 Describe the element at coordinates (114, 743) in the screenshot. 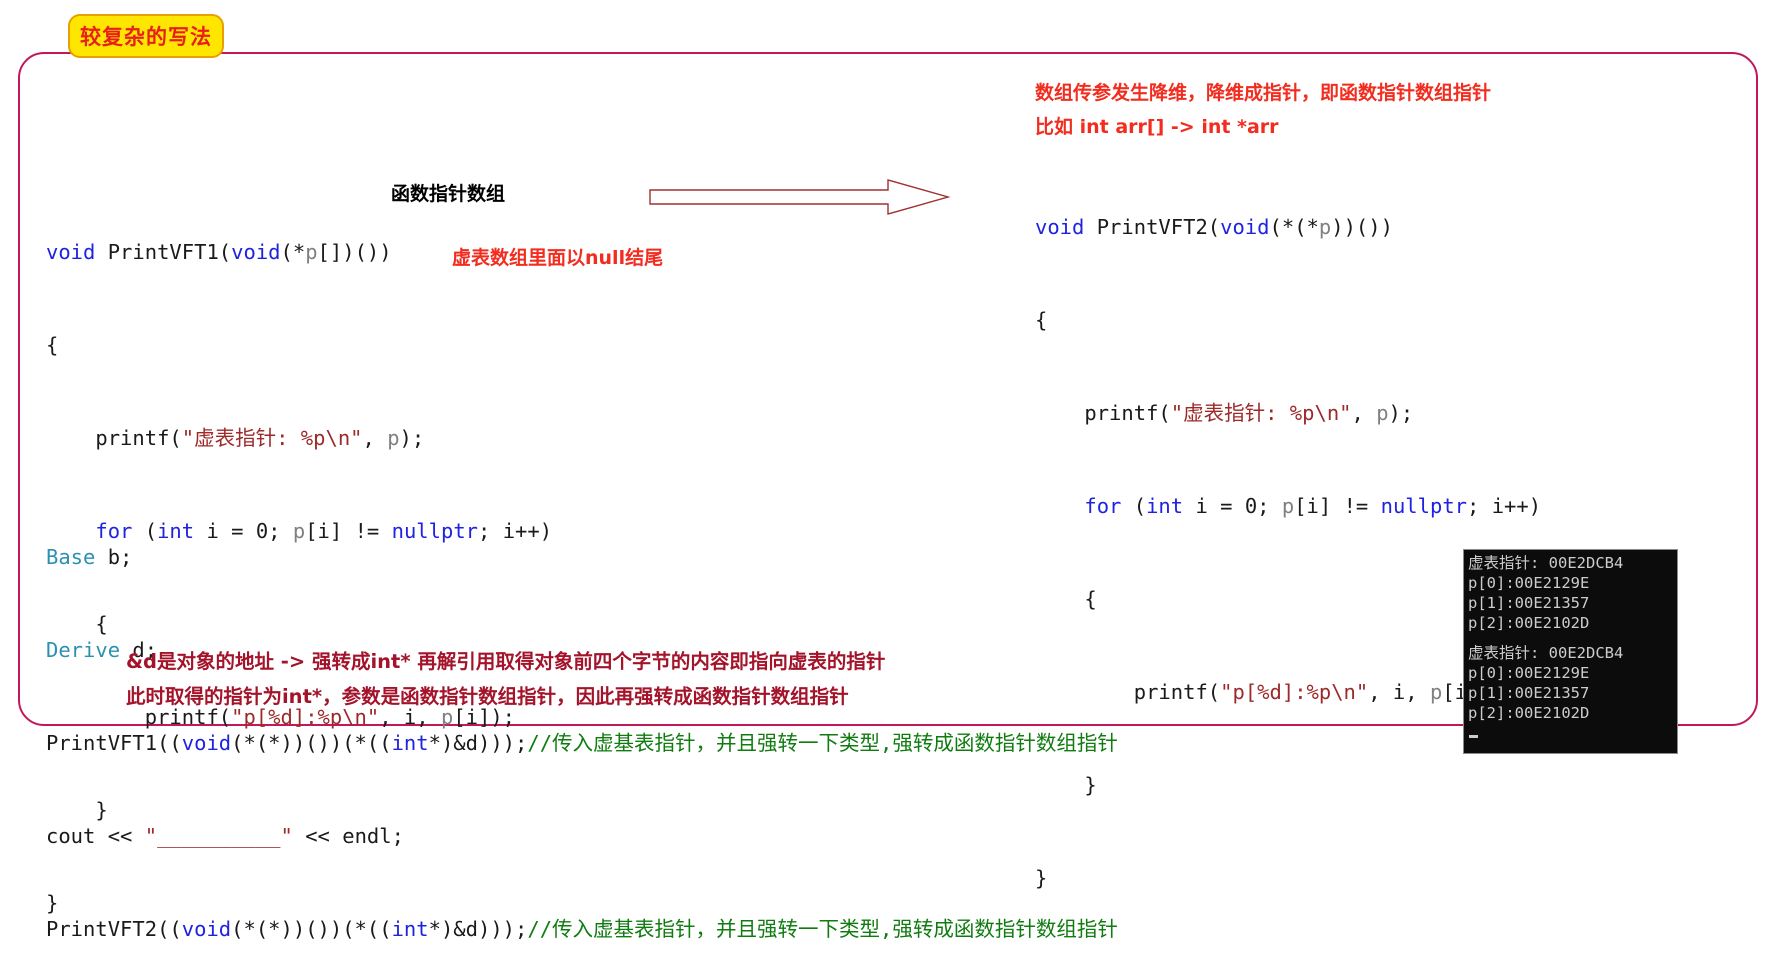

I see `code-token: PrintVFT1((` at that location.